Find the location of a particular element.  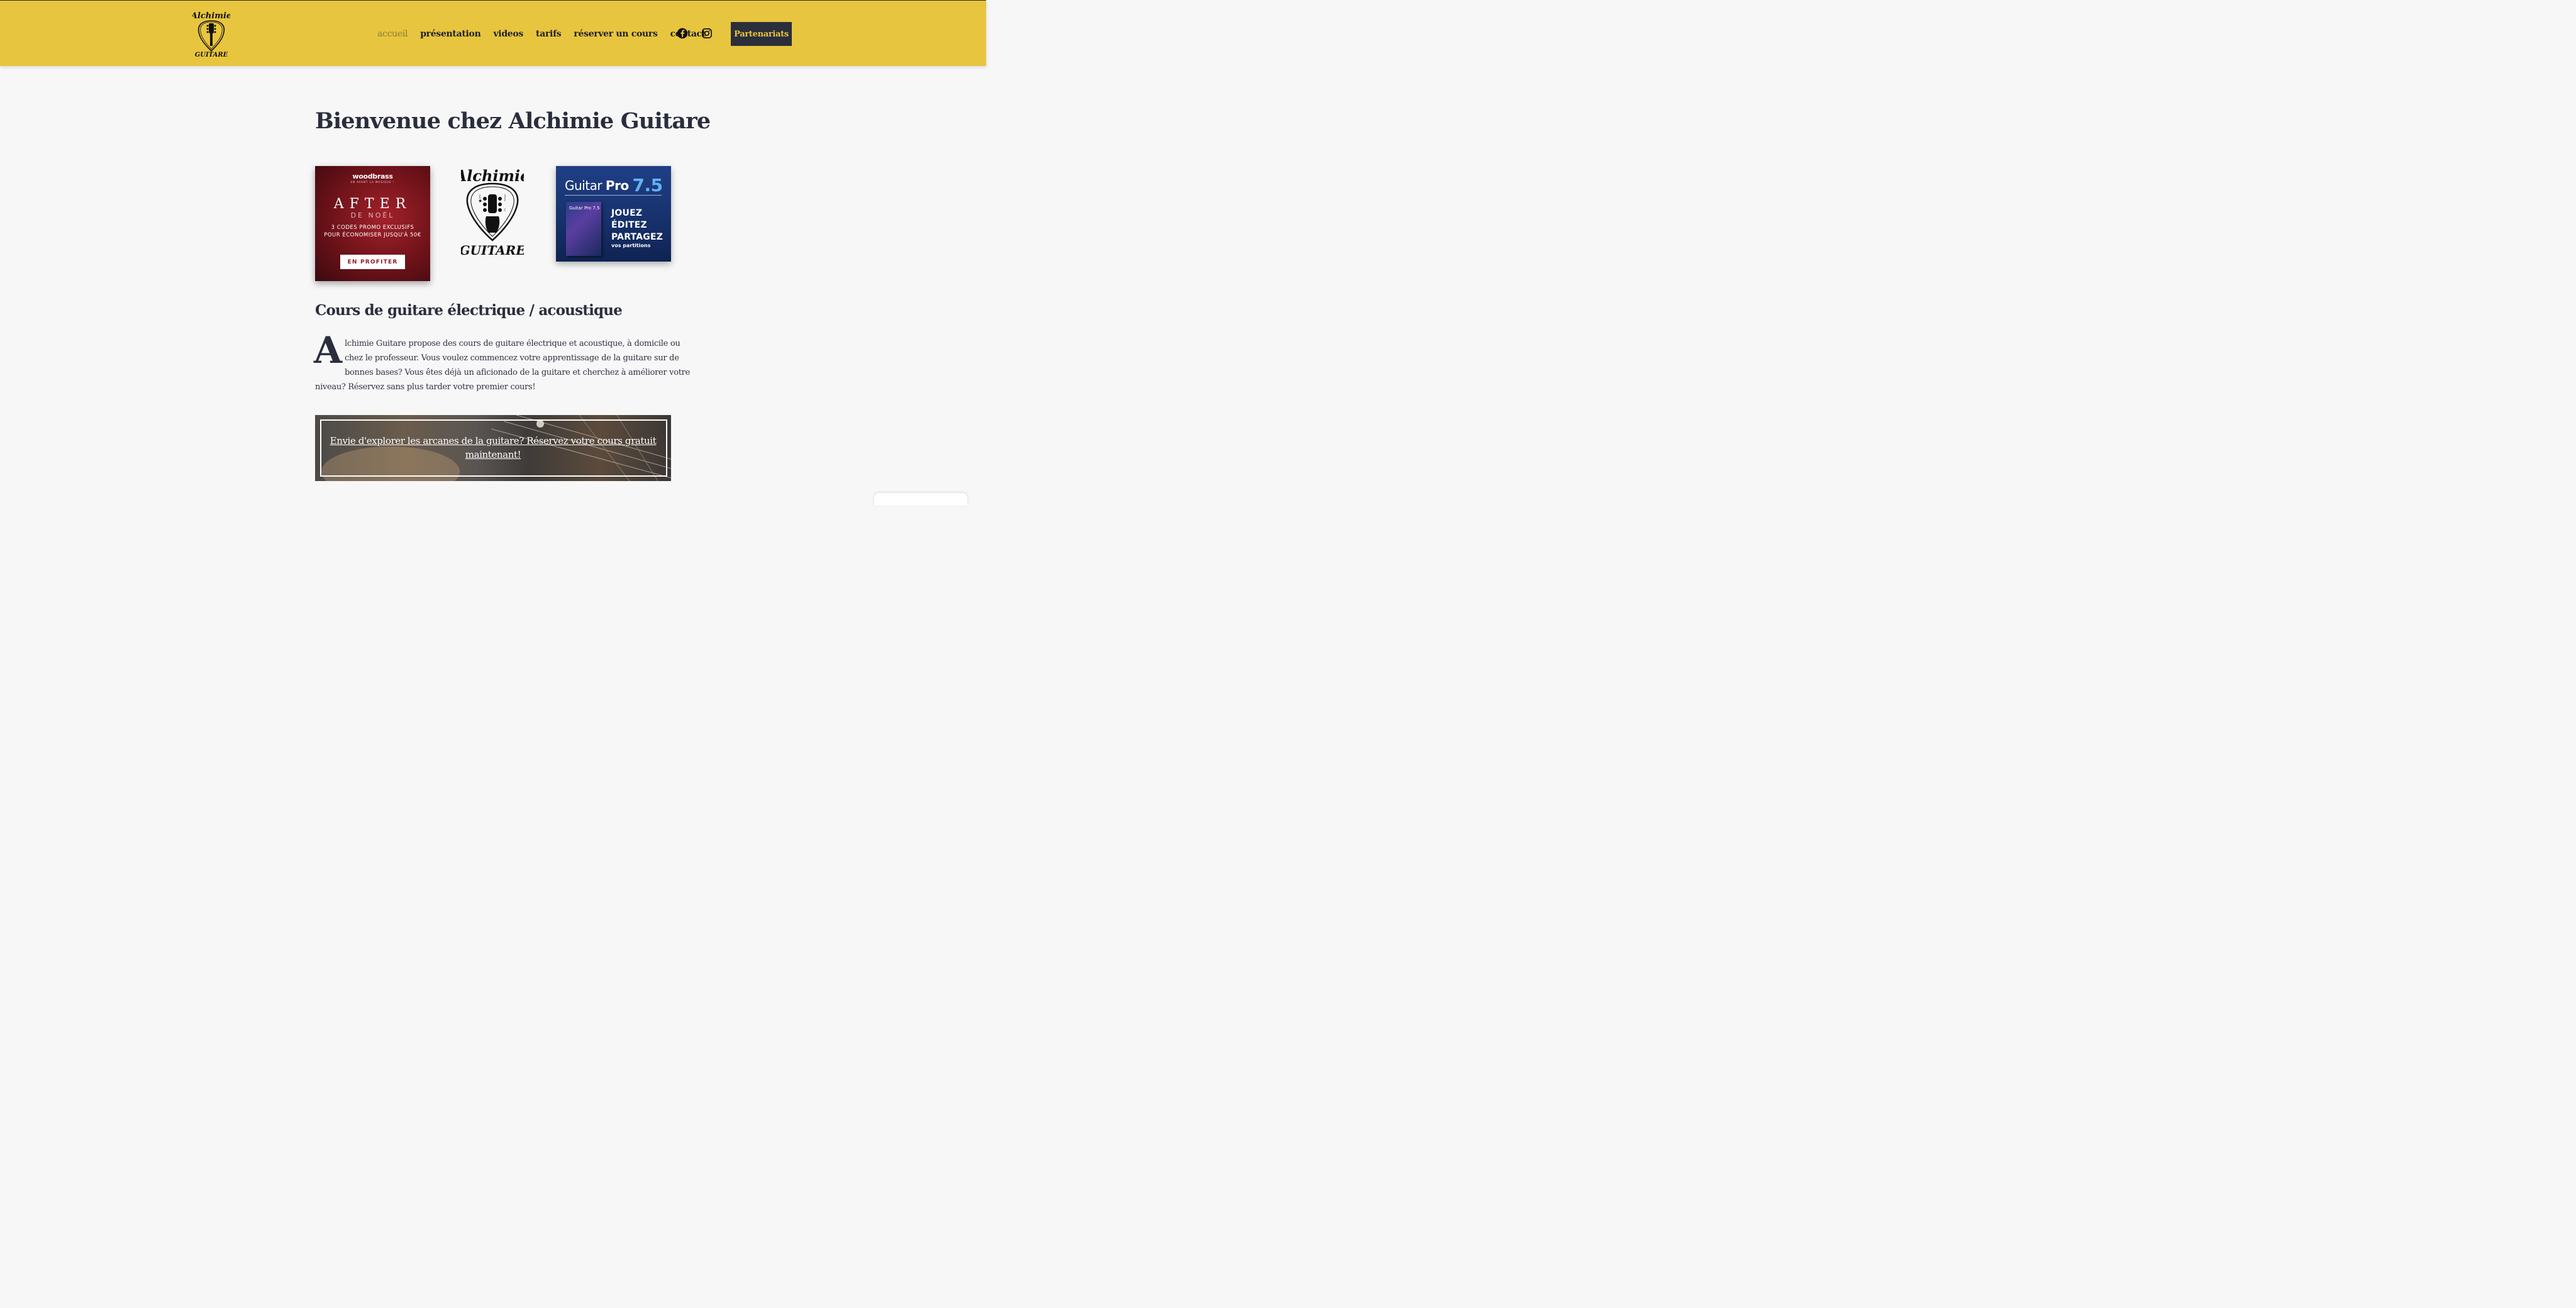

dropcap: A is located at coordinates (328, 350).